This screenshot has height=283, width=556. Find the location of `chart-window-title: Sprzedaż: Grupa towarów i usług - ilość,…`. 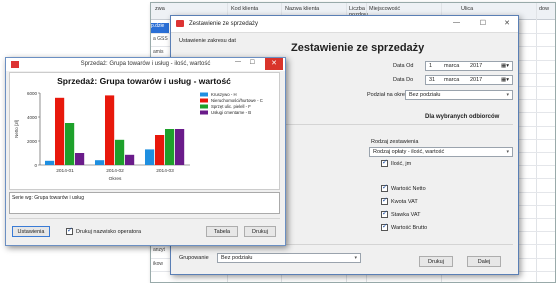

chart-window-title: Sprzedaż: Grupa towarów i usług - ilość,… is located at coordinates (145, 64).